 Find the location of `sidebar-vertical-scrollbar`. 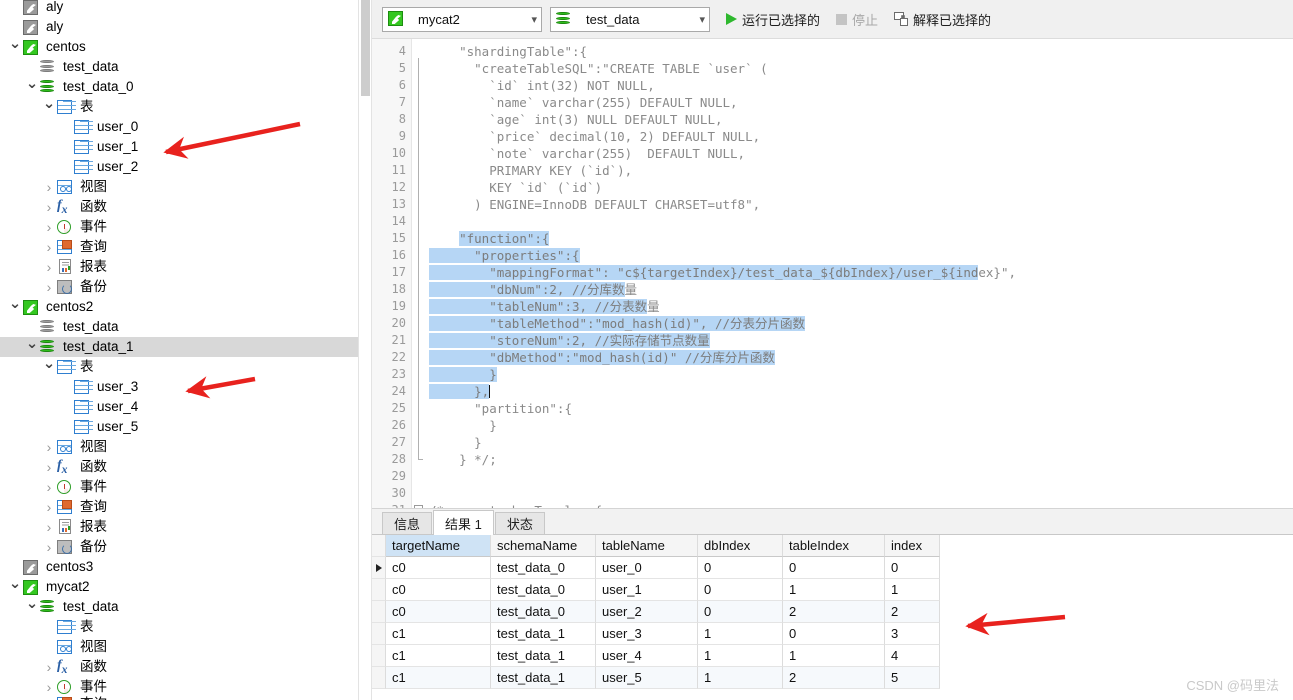

sidebar-vertical-scrollbar is located at coordinates (365, 350).